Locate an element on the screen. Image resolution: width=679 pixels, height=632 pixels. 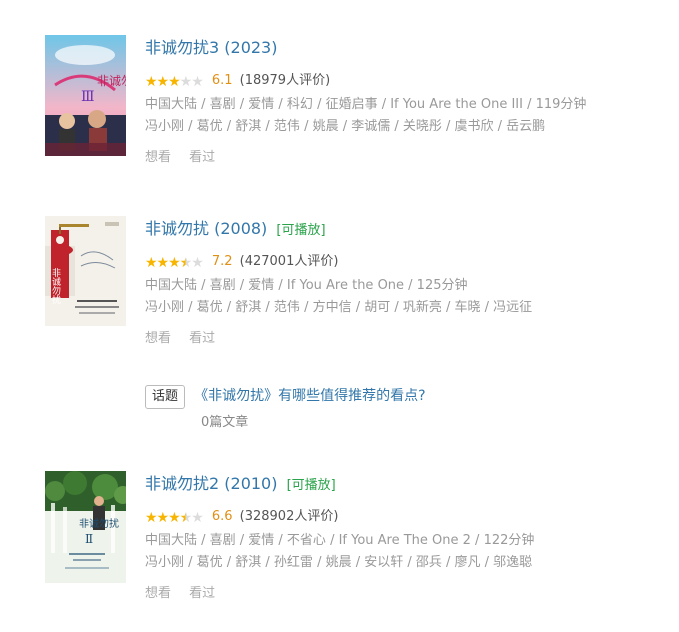
movie-poster: 非诚勿扰 Ⅲ is located at coordinates (85, 95).